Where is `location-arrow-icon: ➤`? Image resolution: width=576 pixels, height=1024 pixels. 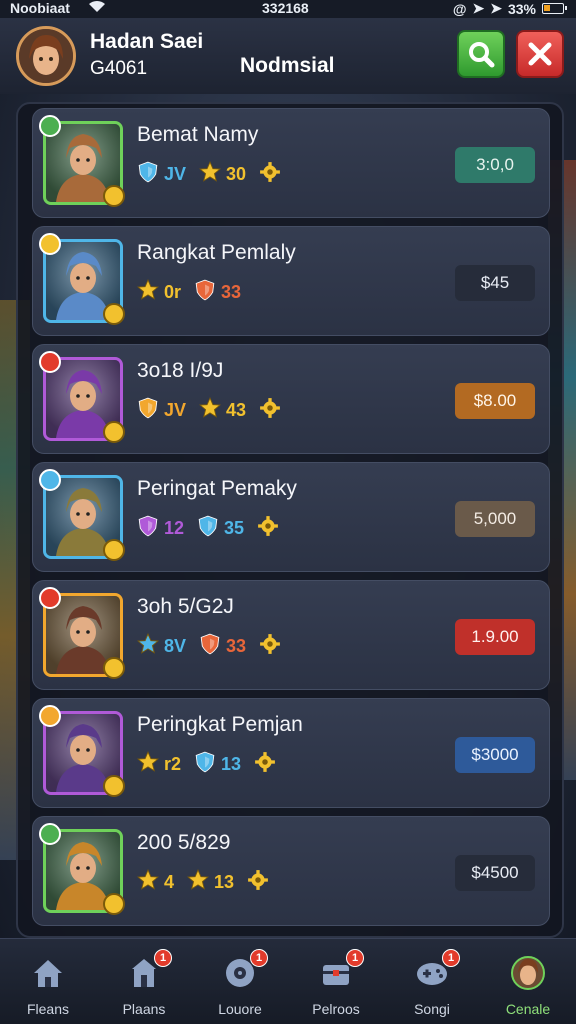
location-arrow-icon: ➤ is located at coordinates (478, 8).